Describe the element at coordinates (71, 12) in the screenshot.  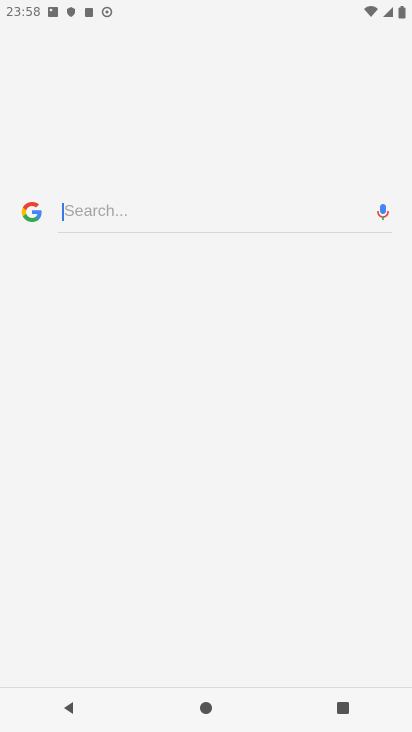
I see `shield-icon` at that location.